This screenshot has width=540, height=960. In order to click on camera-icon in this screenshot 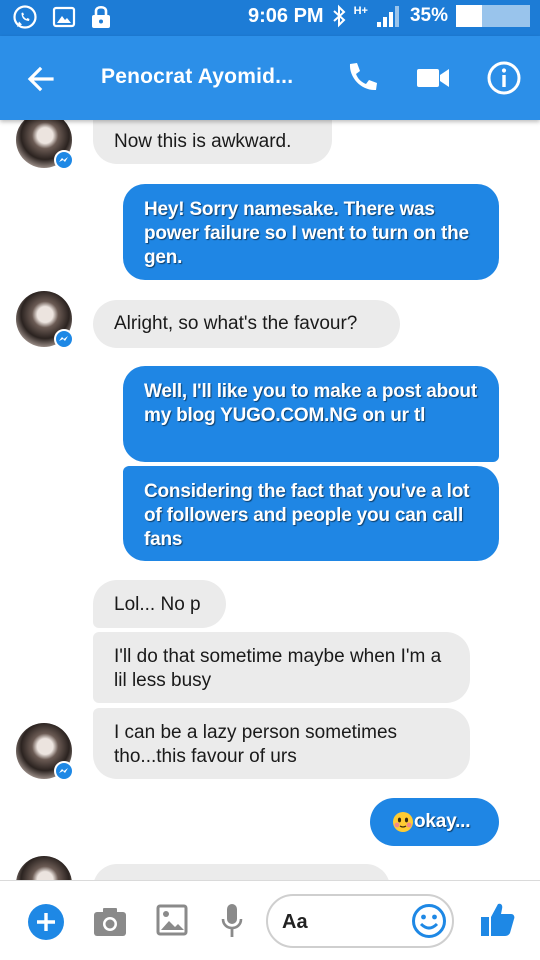, I will do `click(110, 921)`.